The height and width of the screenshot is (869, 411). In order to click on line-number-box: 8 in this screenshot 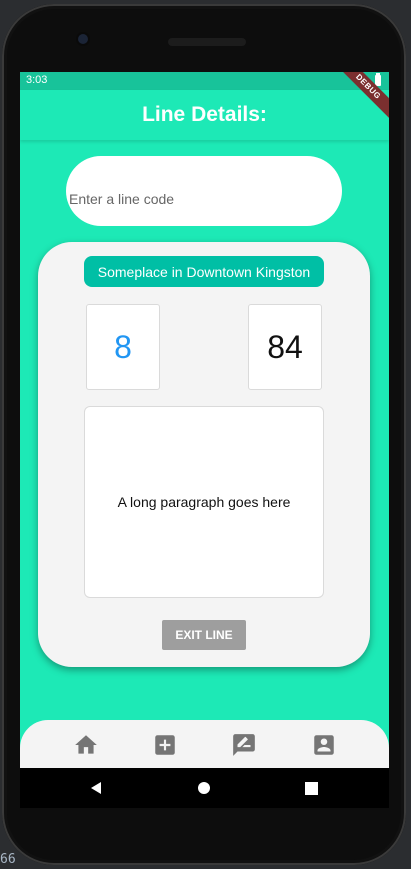, I will do `click(123, 347)`.